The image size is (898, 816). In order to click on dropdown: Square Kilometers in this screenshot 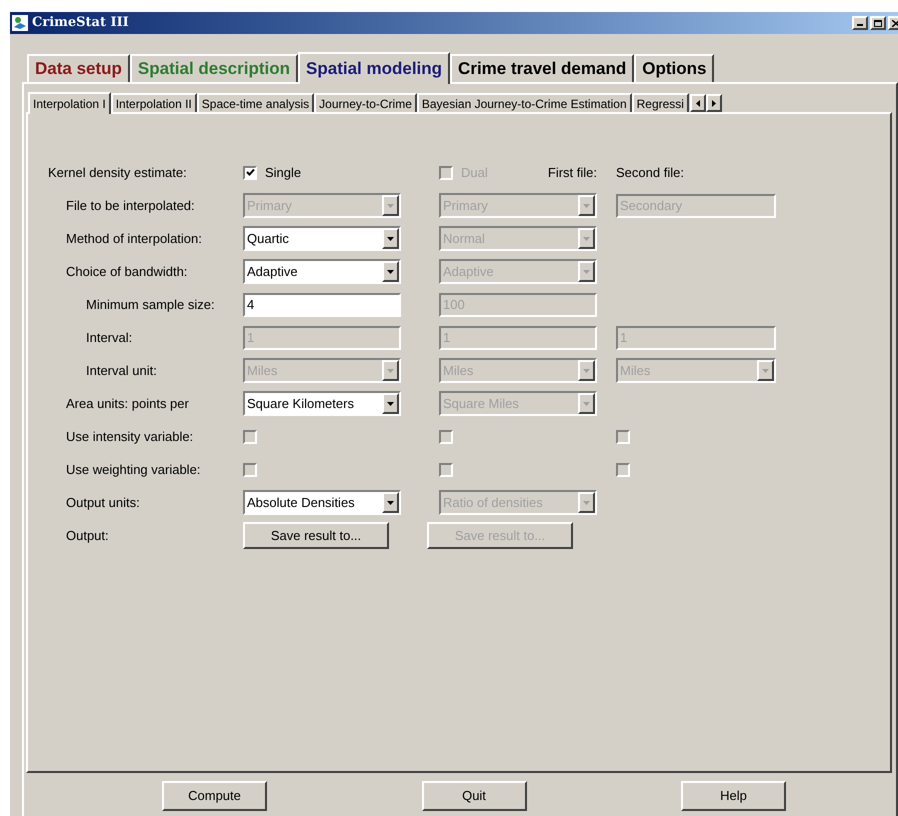, I will do `click(322, 403)`.